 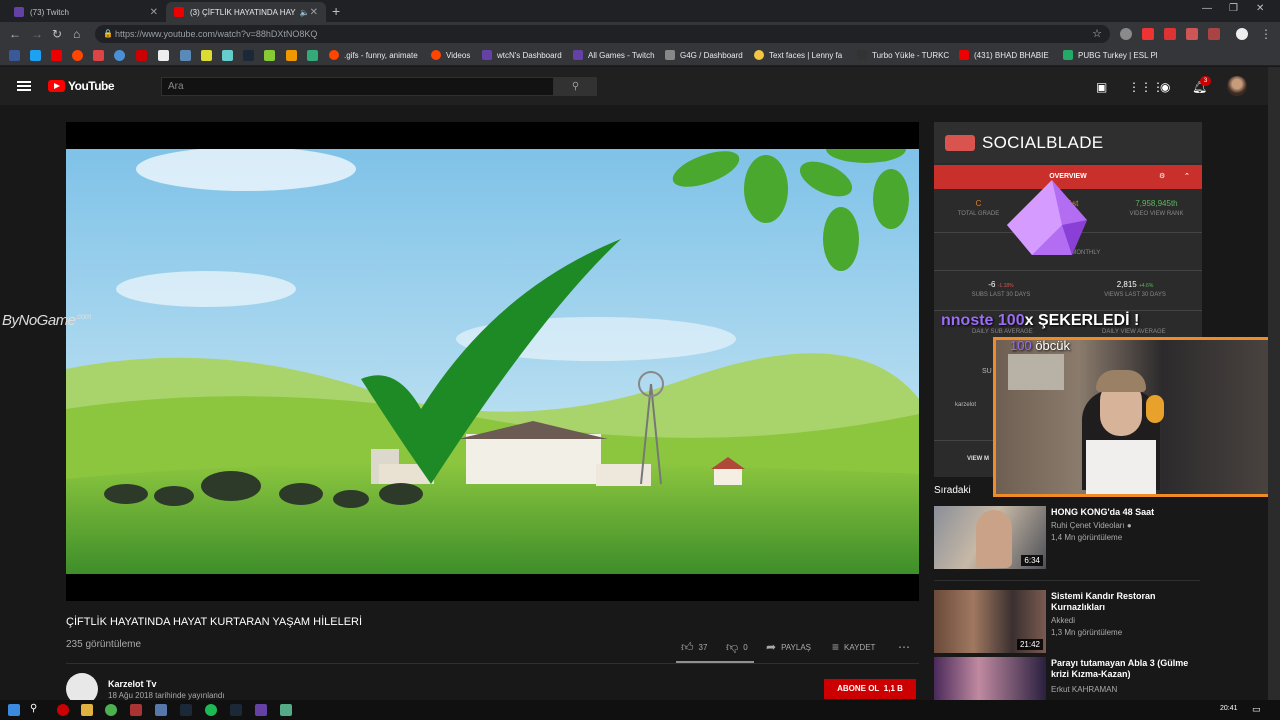 What do you see at coordinates (1101, 87) in the screenshot?
I see `create-video-icon: ▣` at bounding box center [1101, 87].